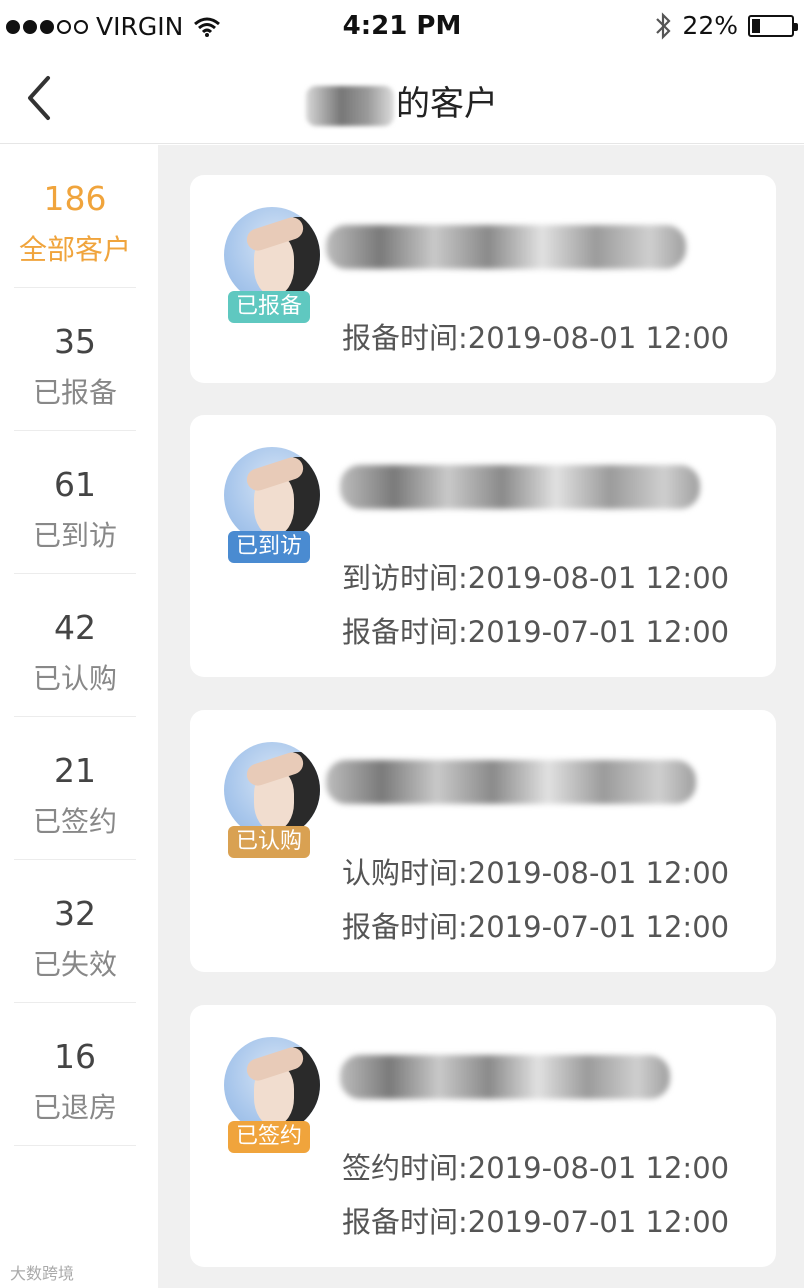 This screenshot has width=804, height=1288. Describe the element at coordinates (536, 873) in the screenshot. I see `time-line: 认购时间:2019-08-01 12:00` at that location.